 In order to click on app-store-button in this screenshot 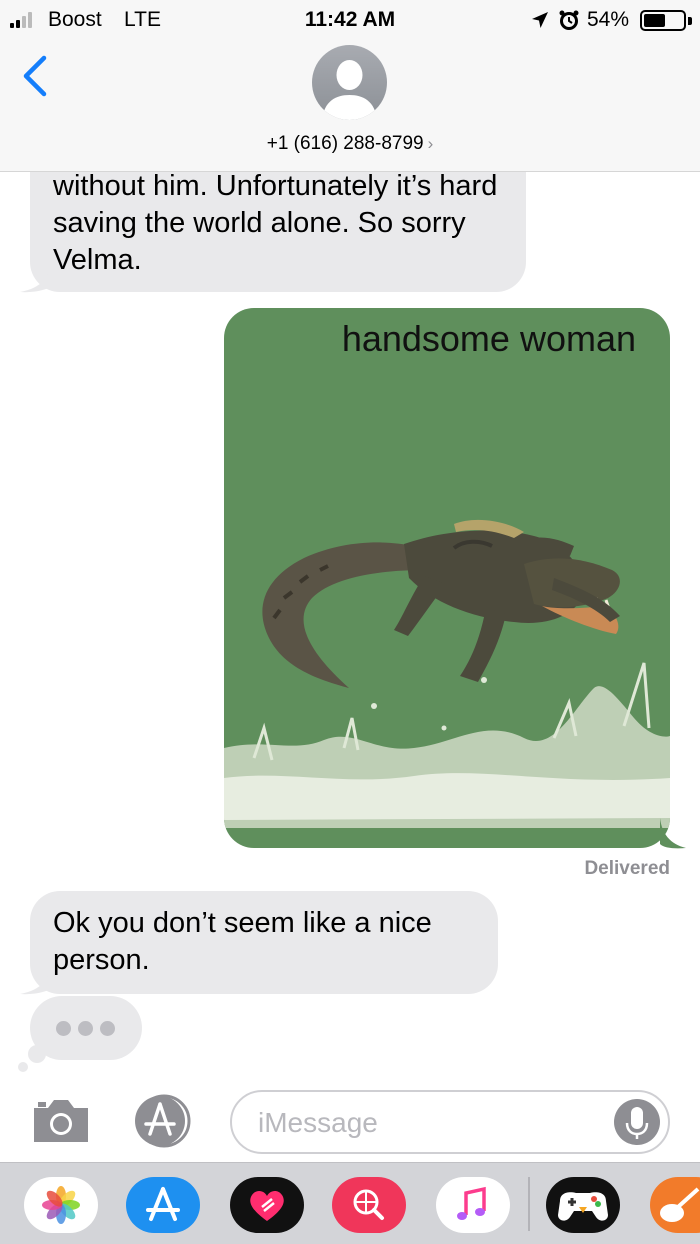, I will do `click(164, 1121)`.